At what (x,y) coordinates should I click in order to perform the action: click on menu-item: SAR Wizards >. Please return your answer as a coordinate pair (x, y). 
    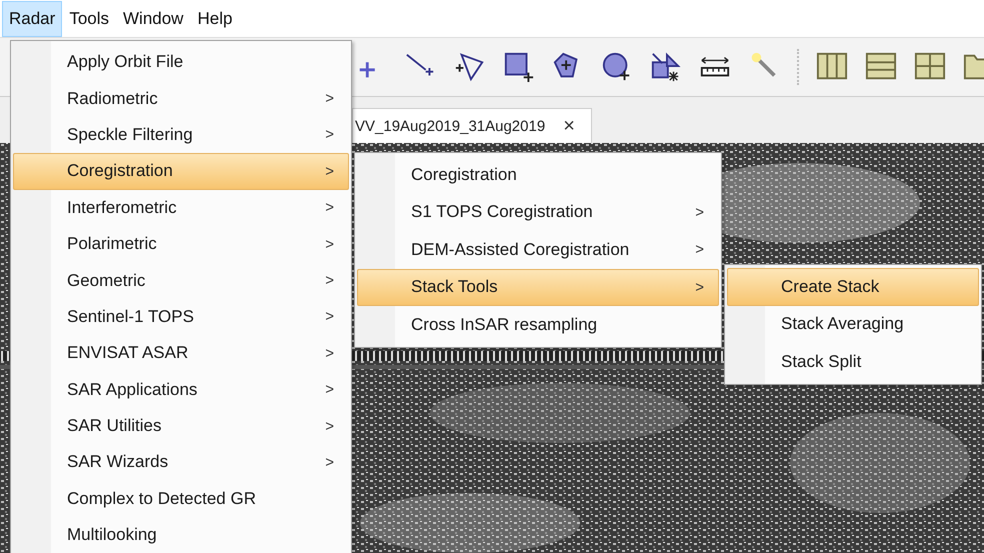
    Looking at the image, I should click on (181, 462).